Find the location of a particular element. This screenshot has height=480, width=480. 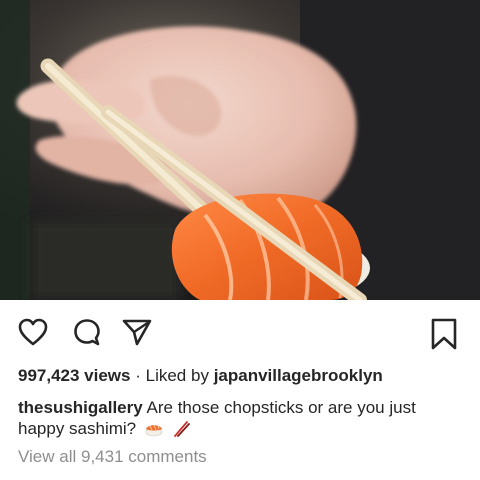

caption-username: thesushigallery is located at coordinates (80, 407).